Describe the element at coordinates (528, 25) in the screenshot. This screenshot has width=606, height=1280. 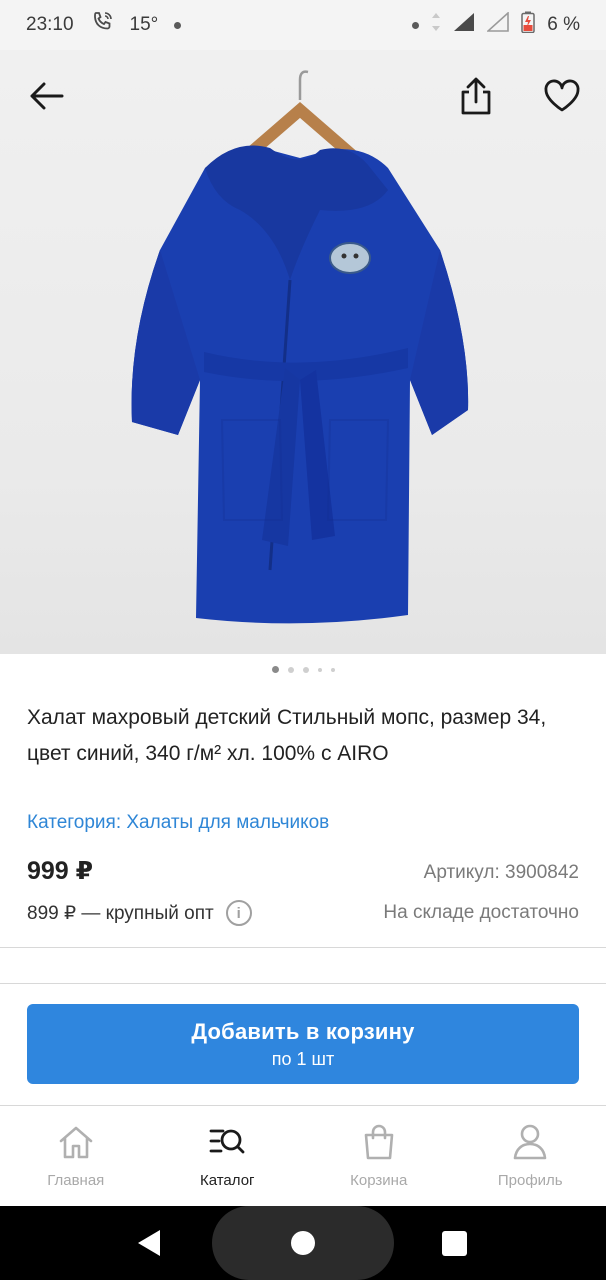
I see `battery-icon` at that location.